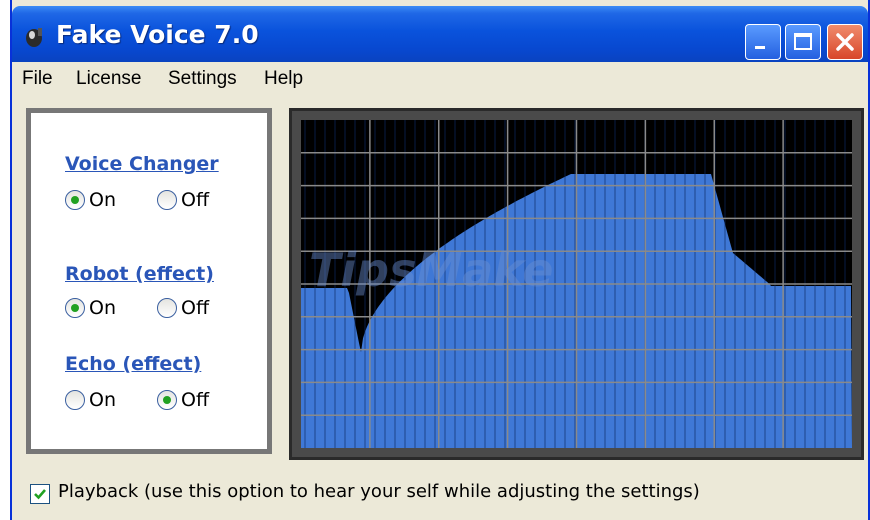 This screenshot has height=520, width=870. I want to click on title-bar: Fake Voice 7.0, so click(440, 37).